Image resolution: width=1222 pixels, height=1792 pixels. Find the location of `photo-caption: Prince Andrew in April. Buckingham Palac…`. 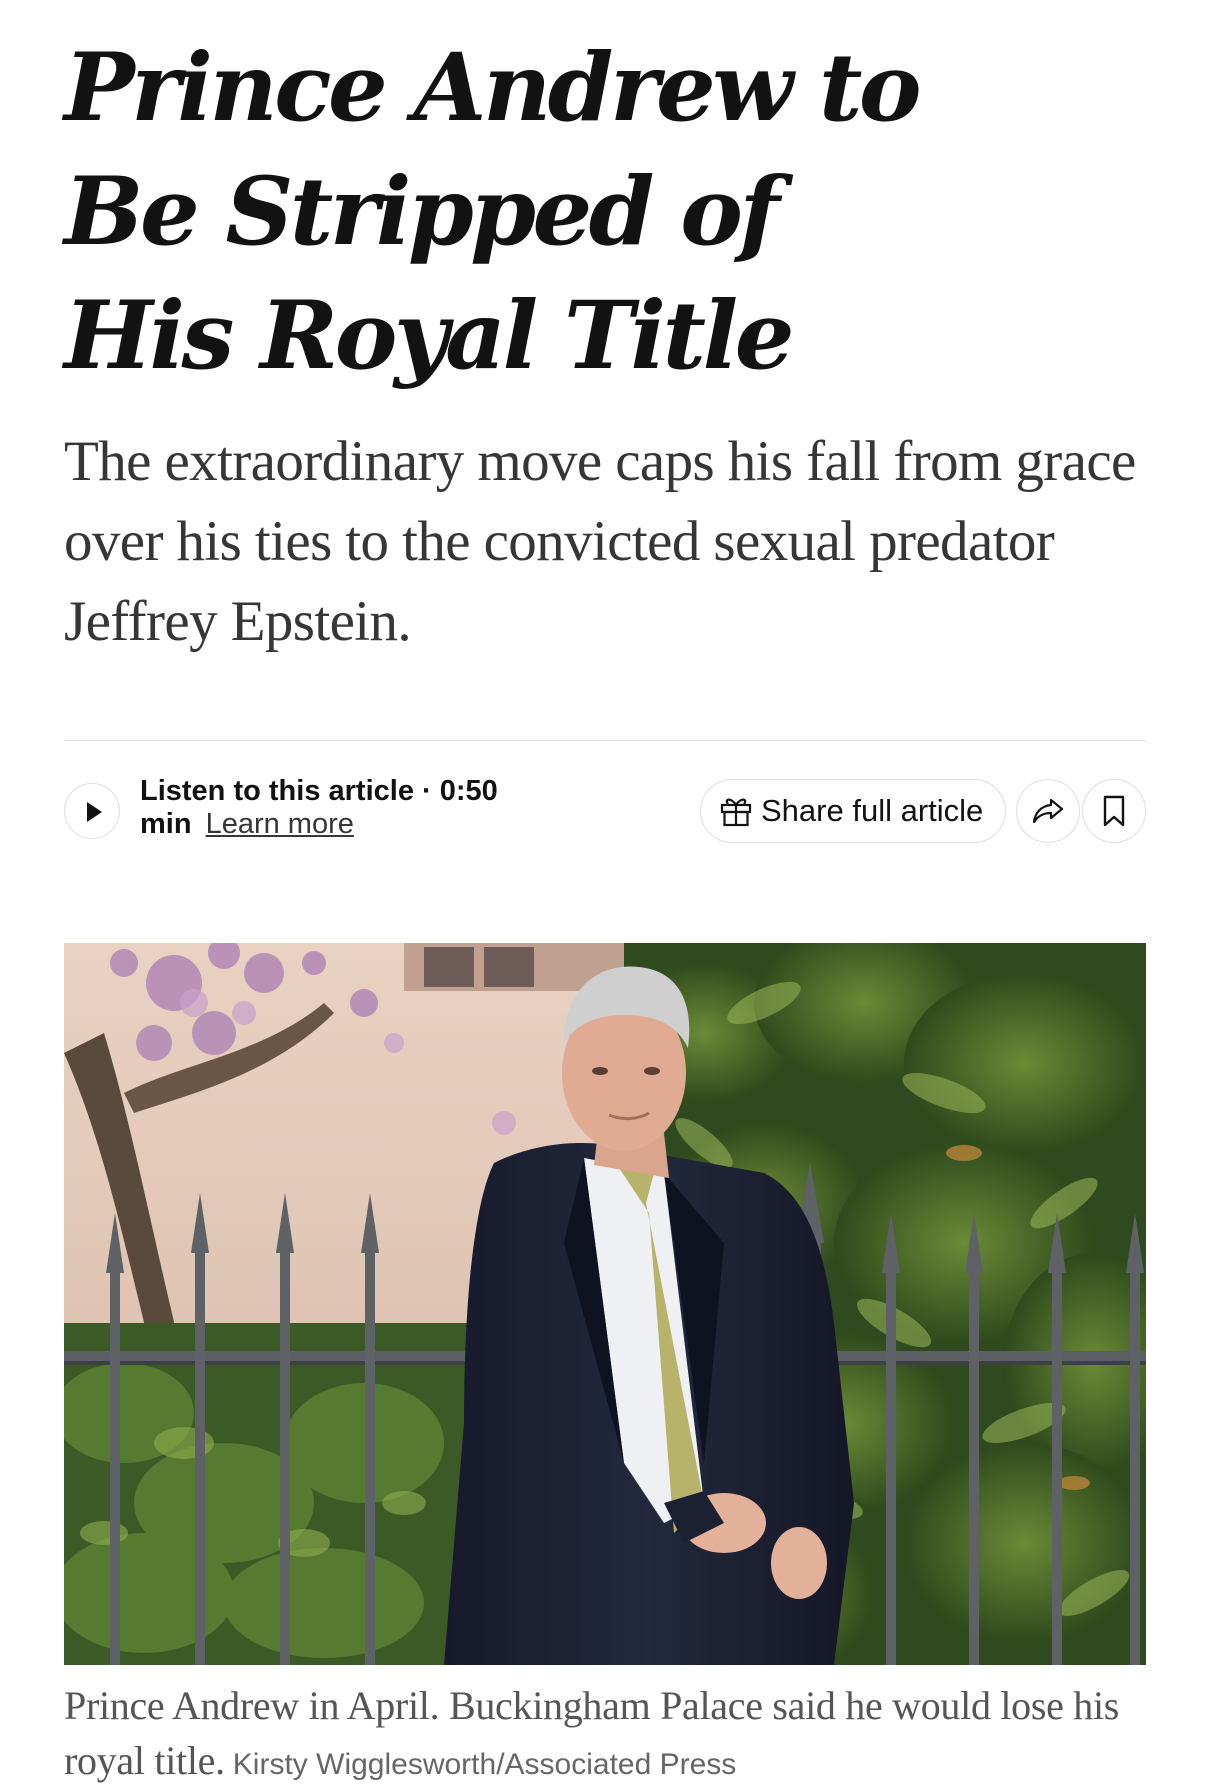

photo-caption: Prince Andrew in April. Buckingham Palac… is located at coordinates (605, 1735).